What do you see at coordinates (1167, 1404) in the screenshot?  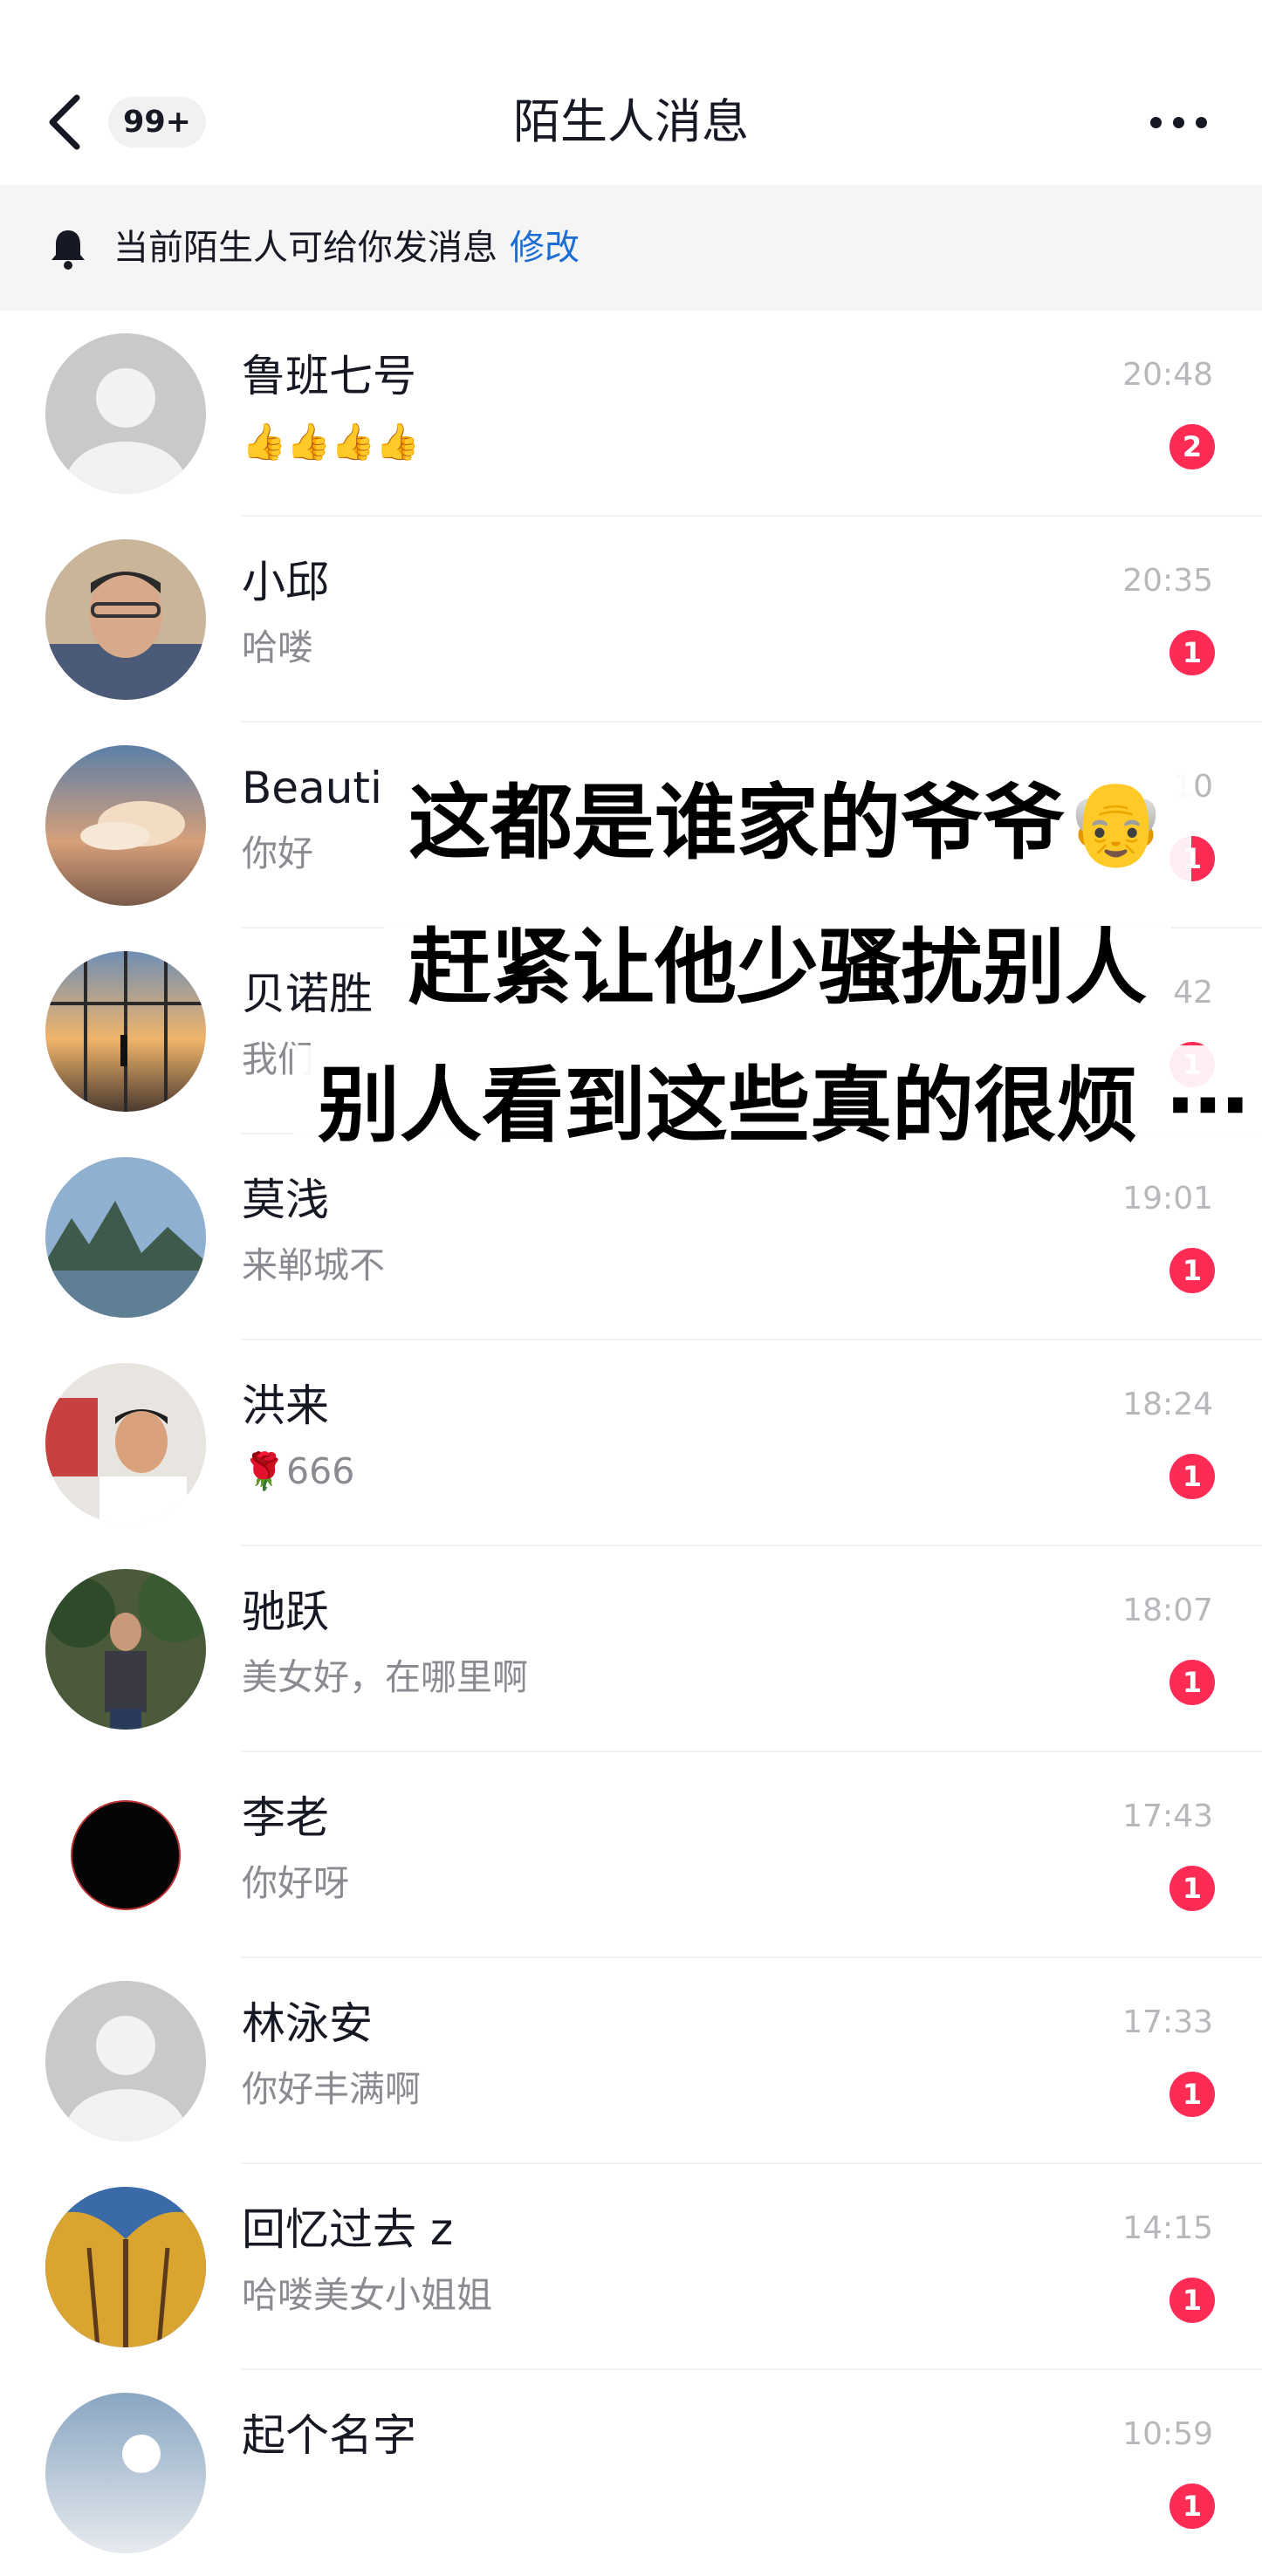 I see `message-time: 18:24` at bounding box center [1167, 1404].